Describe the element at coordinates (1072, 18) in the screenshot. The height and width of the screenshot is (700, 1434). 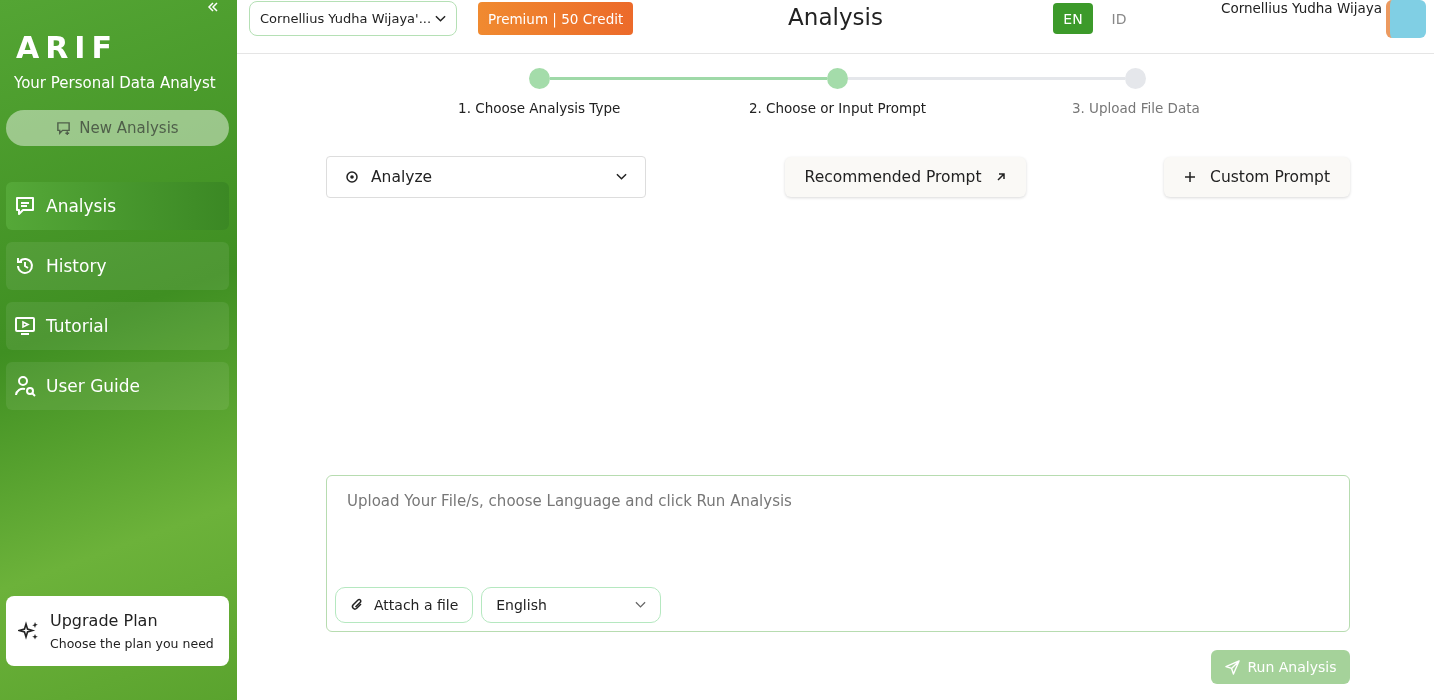
I see `language-toggle: EN` at that location.